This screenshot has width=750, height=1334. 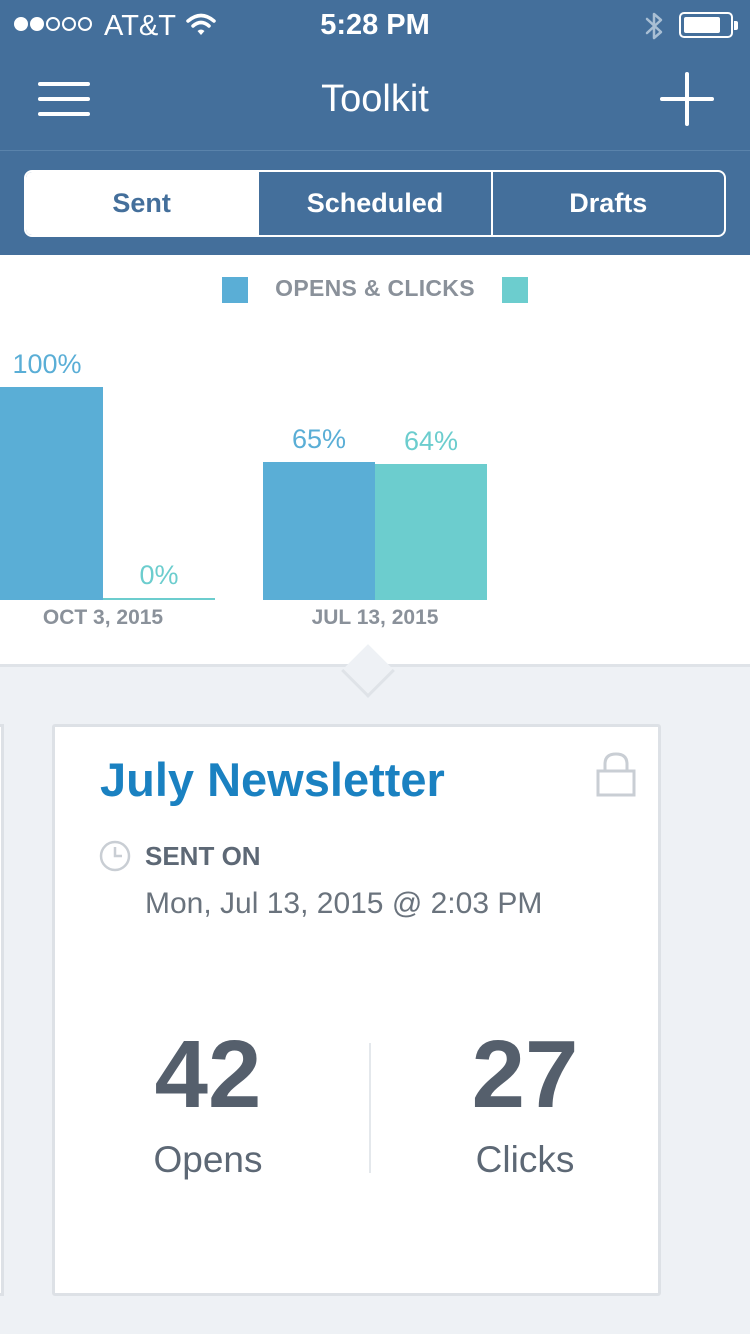 I want to click on sent-on-label: SENT ON, so click(x=203, y=856).